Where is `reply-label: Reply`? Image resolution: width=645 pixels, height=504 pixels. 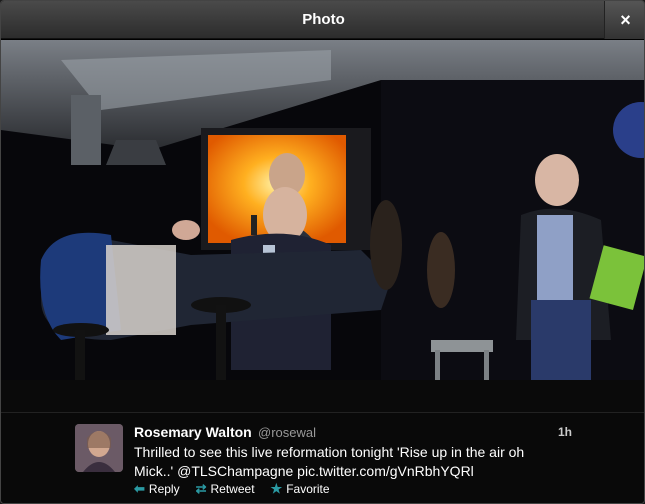 reply-label: Reply is located at coordinates (164, 489).